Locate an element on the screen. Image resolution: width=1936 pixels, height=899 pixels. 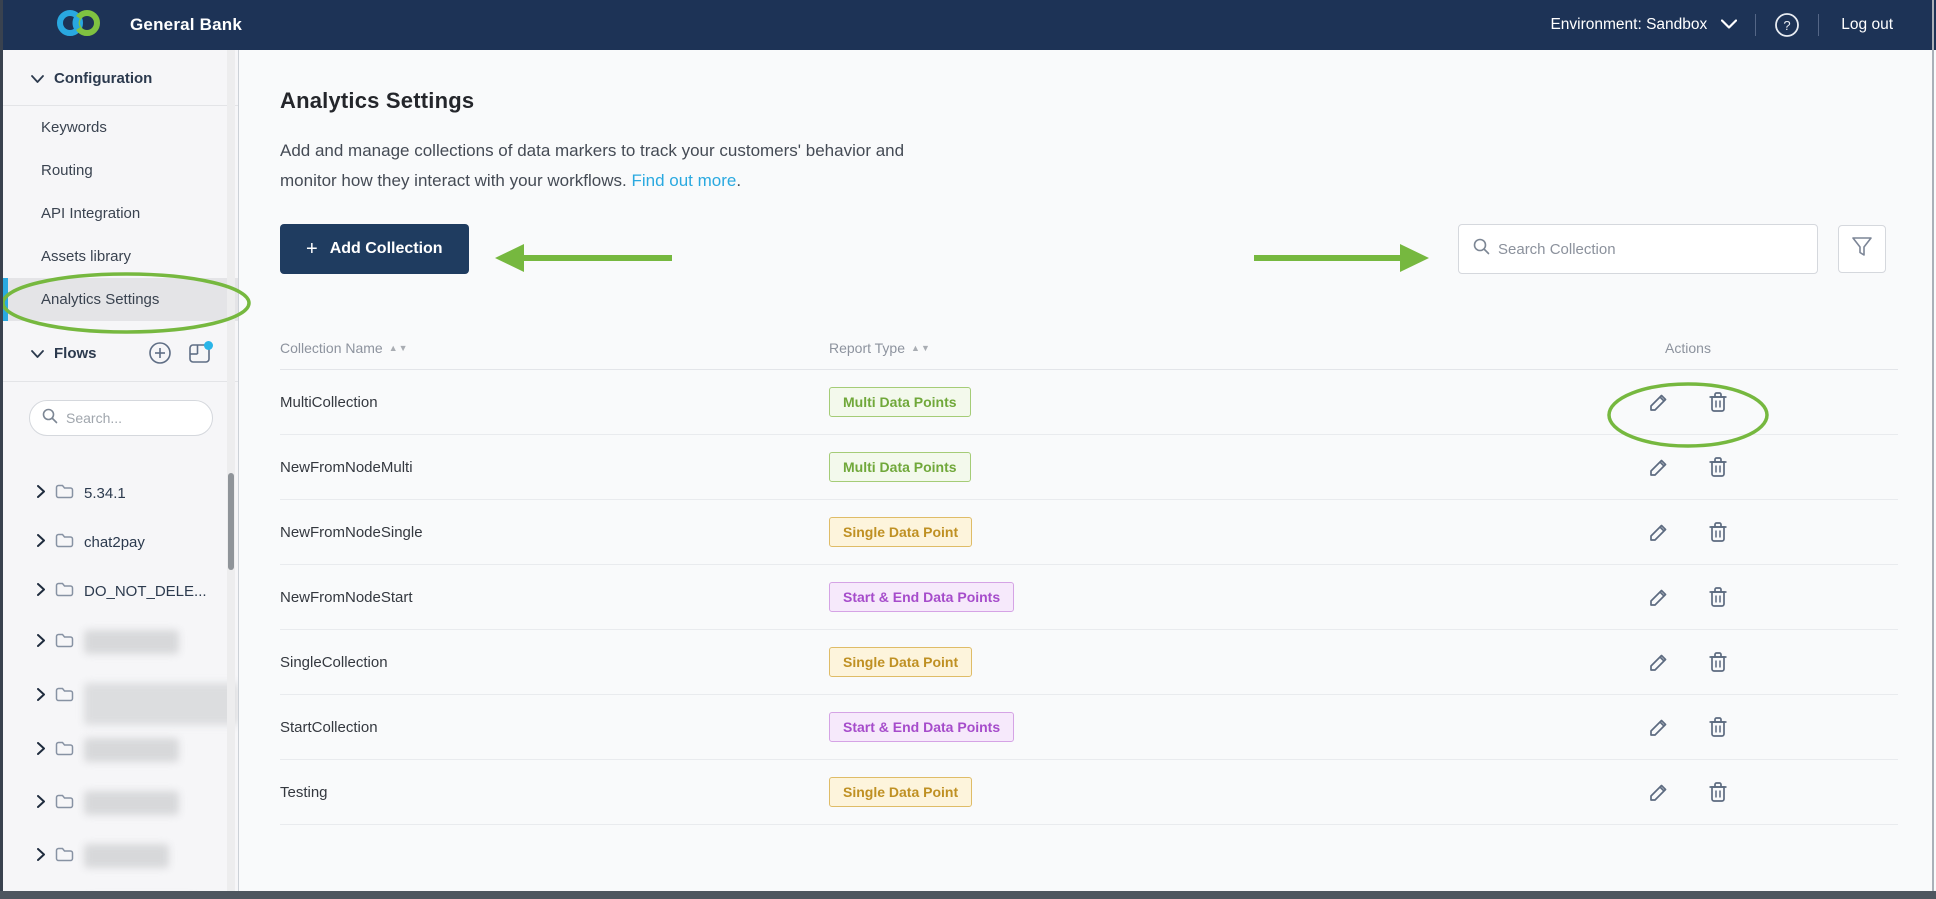
report-type-cell: Single Data Point is located at coordinates (1188, 532).